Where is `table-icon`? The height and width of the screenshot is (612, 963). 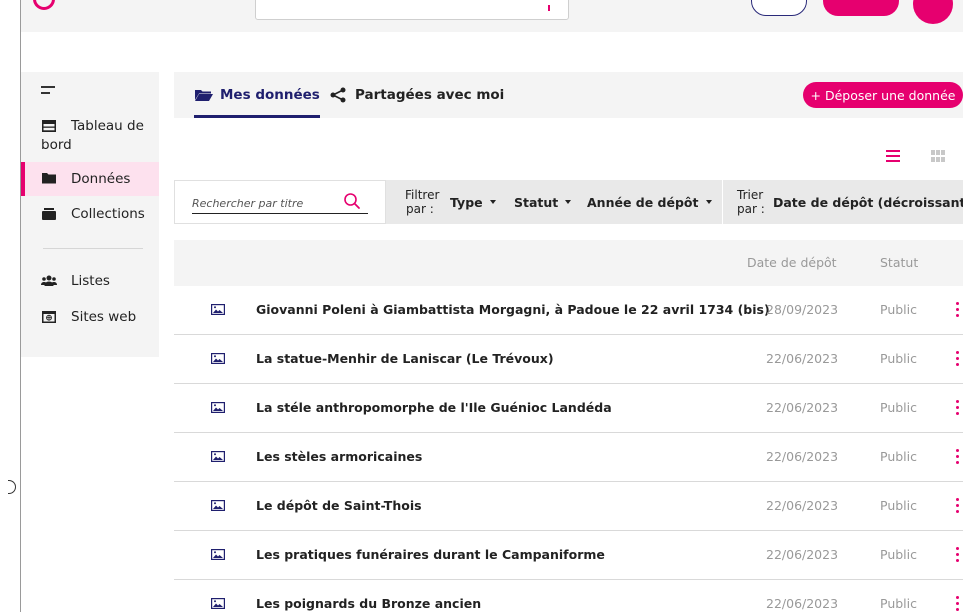
table-icon is located at coordinates (49, 126).